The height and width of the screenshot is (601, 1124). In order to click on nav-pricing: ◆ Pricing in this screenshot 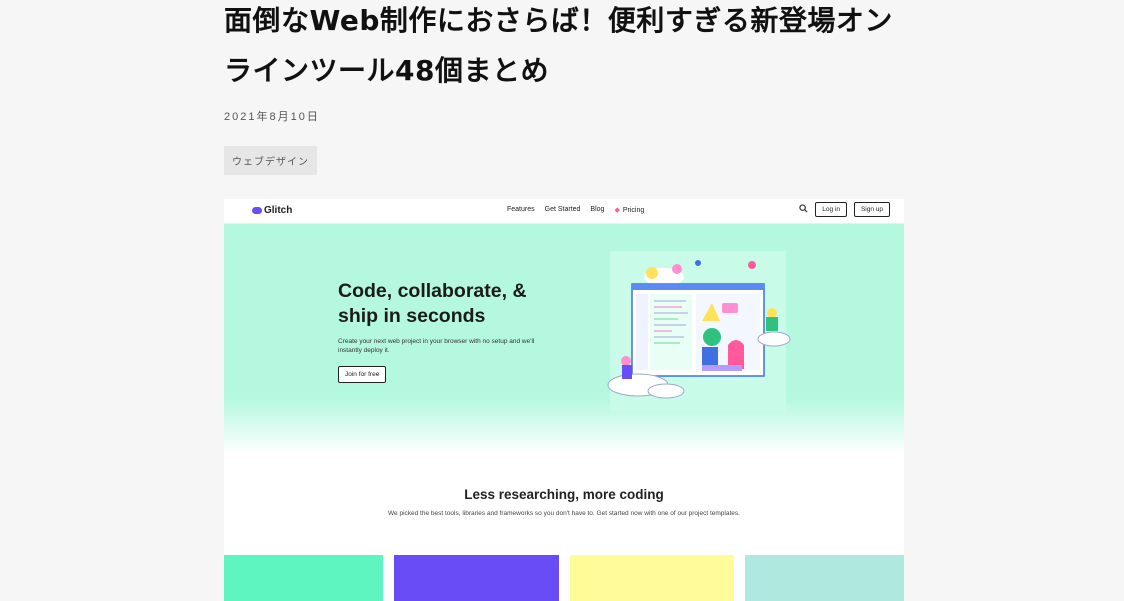, I will do `click(629, 210)`.